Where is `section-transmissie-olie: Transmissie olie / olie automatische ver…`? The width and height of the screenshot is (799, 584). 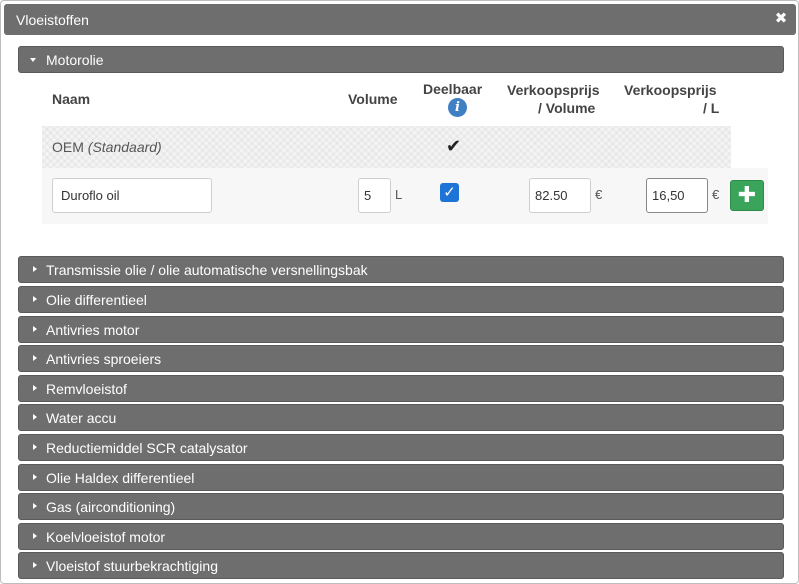
section-transmissie-olie: Transmissie olie / olie automatische ver… is located at coordinates (401, 269).